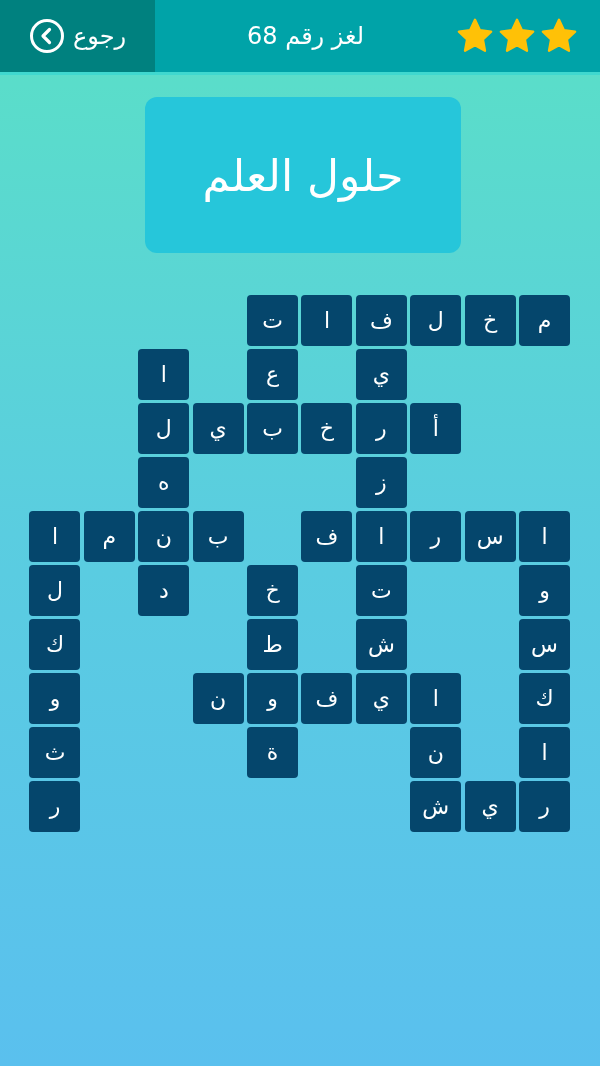  Describe the element at coordinates (55, 752) in the screenshot. I see `letter-tile: ث` at that location.